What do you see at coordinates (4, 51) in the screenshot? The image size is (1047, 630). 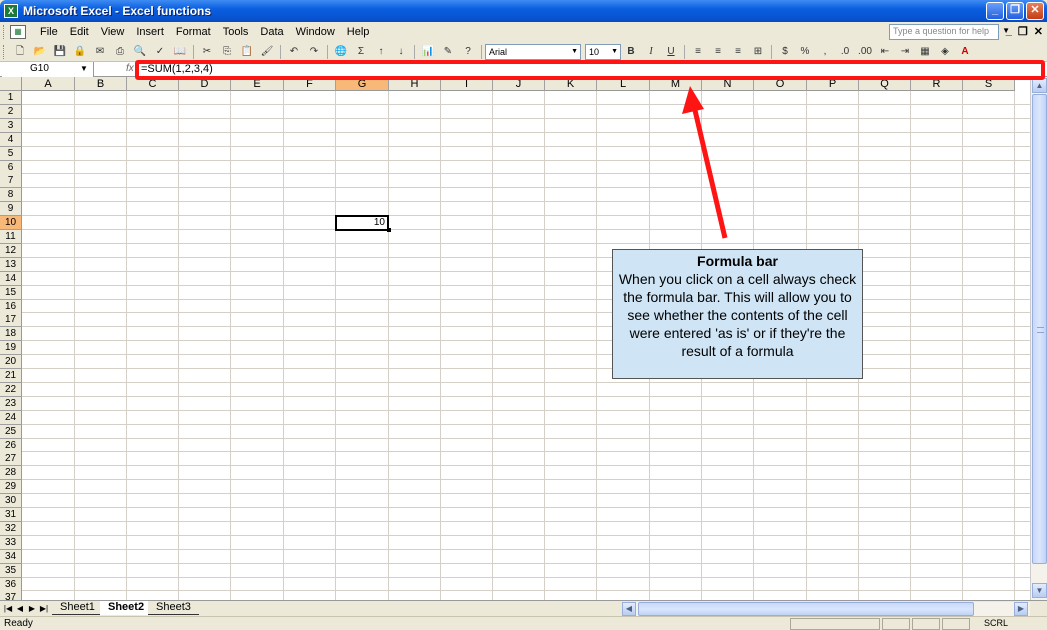 I see `toolbar-grip` at bounding box center [4, 51].